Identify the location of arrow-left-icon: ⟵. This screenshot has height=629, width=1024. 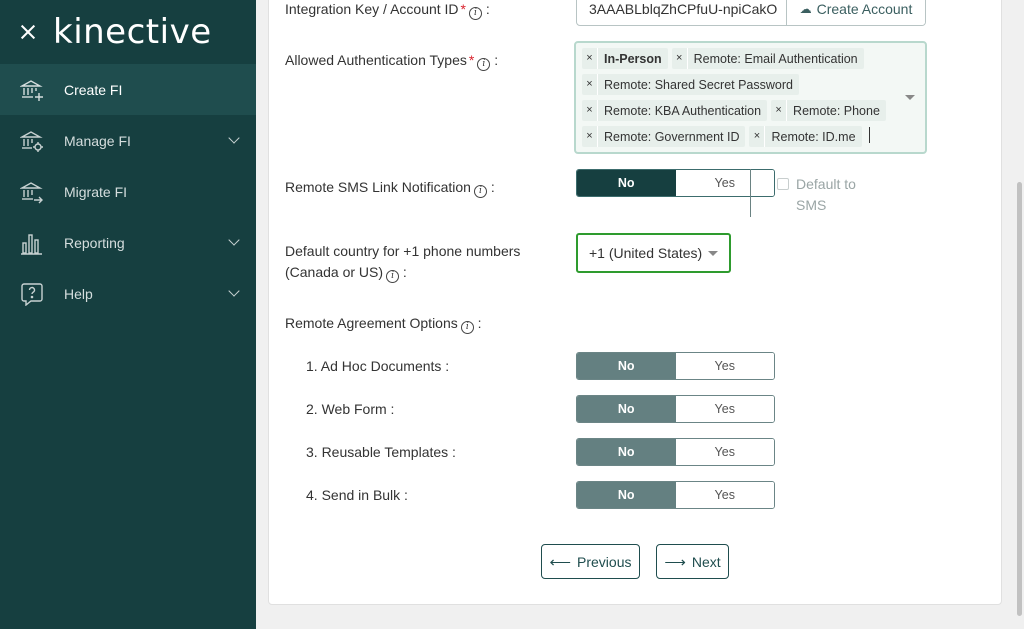
(560, 562).